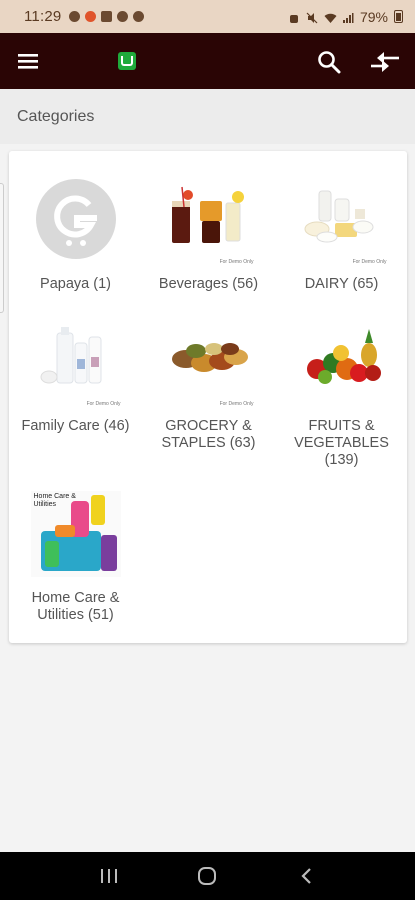 The height and width of the screenshot is (900, 415). What do you see at coordinates (338, 216) in the screenshot?
I see `dairy-image` at bounding box center [338, 216].